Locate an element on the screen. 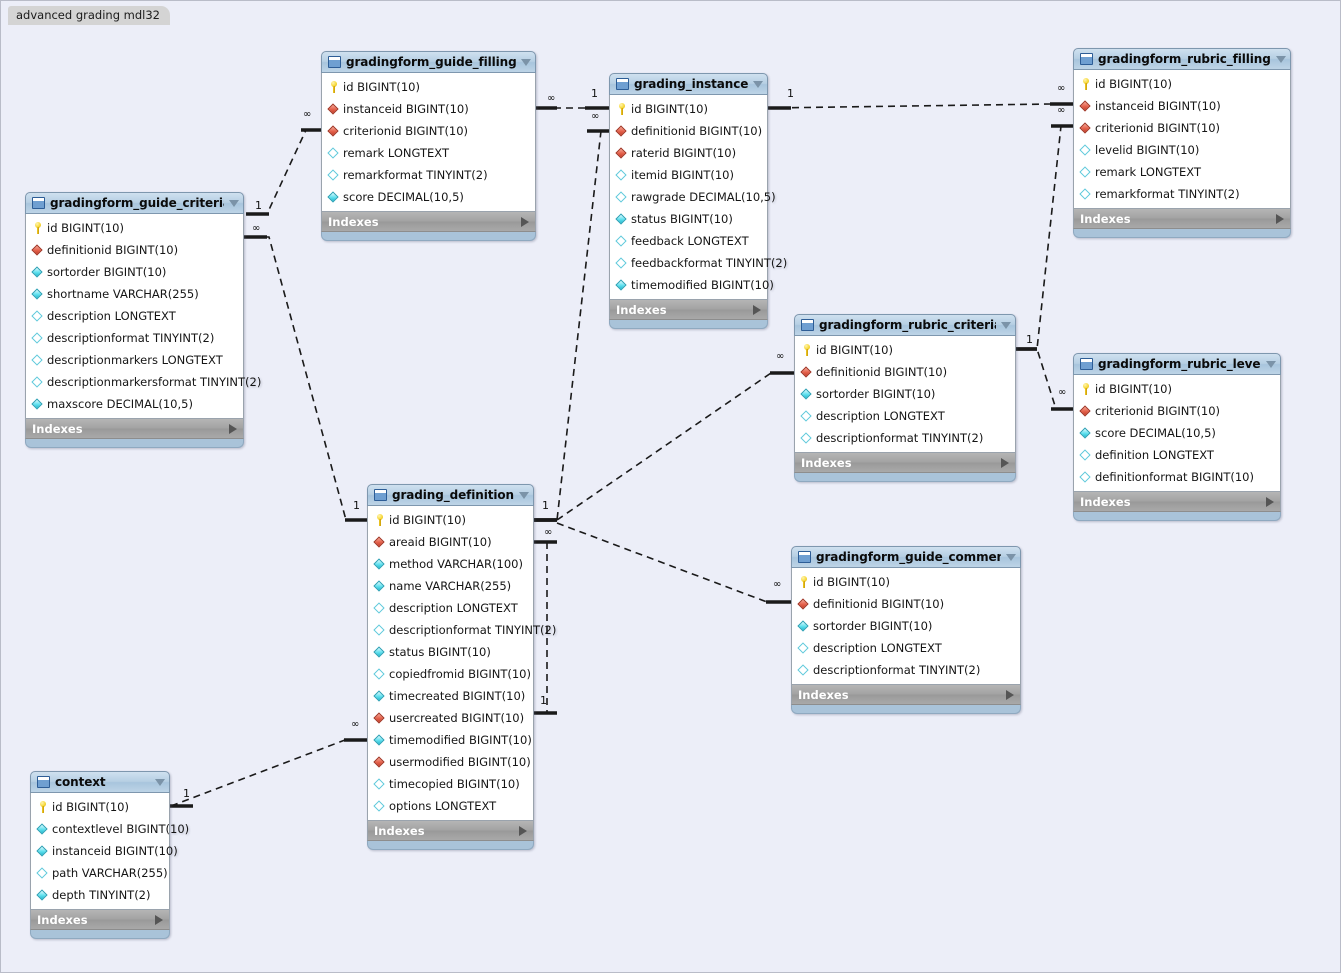  indexes-bar-gradingform_guide_fillings: Indexes is located at coordinates (428, 222).